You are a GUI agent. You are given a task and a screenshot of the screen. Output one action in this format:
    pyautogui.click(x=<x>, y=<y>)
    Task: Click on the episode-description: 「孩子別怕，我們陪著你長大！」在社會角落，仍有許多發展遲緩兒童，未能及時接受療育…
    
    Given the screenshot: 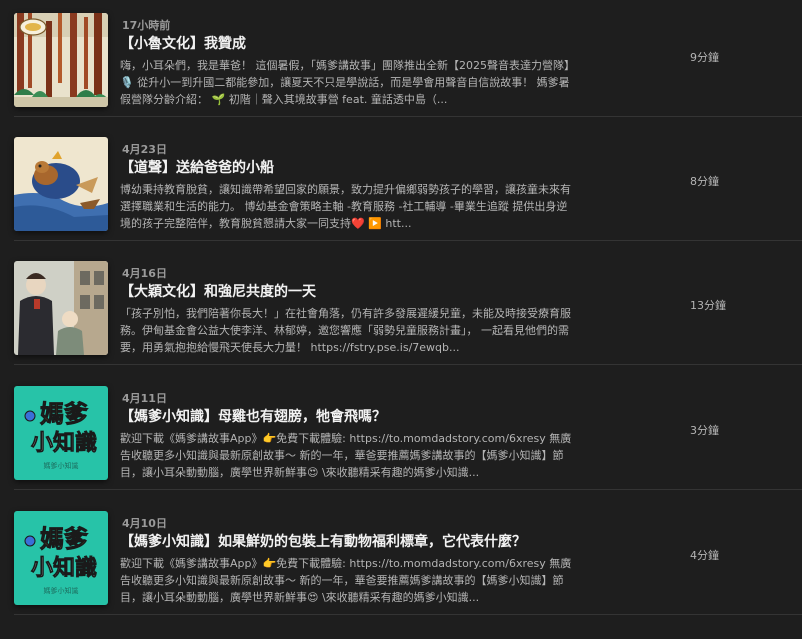 What is the action you would take?
    pyautogui.click(x=345, y=330)
    